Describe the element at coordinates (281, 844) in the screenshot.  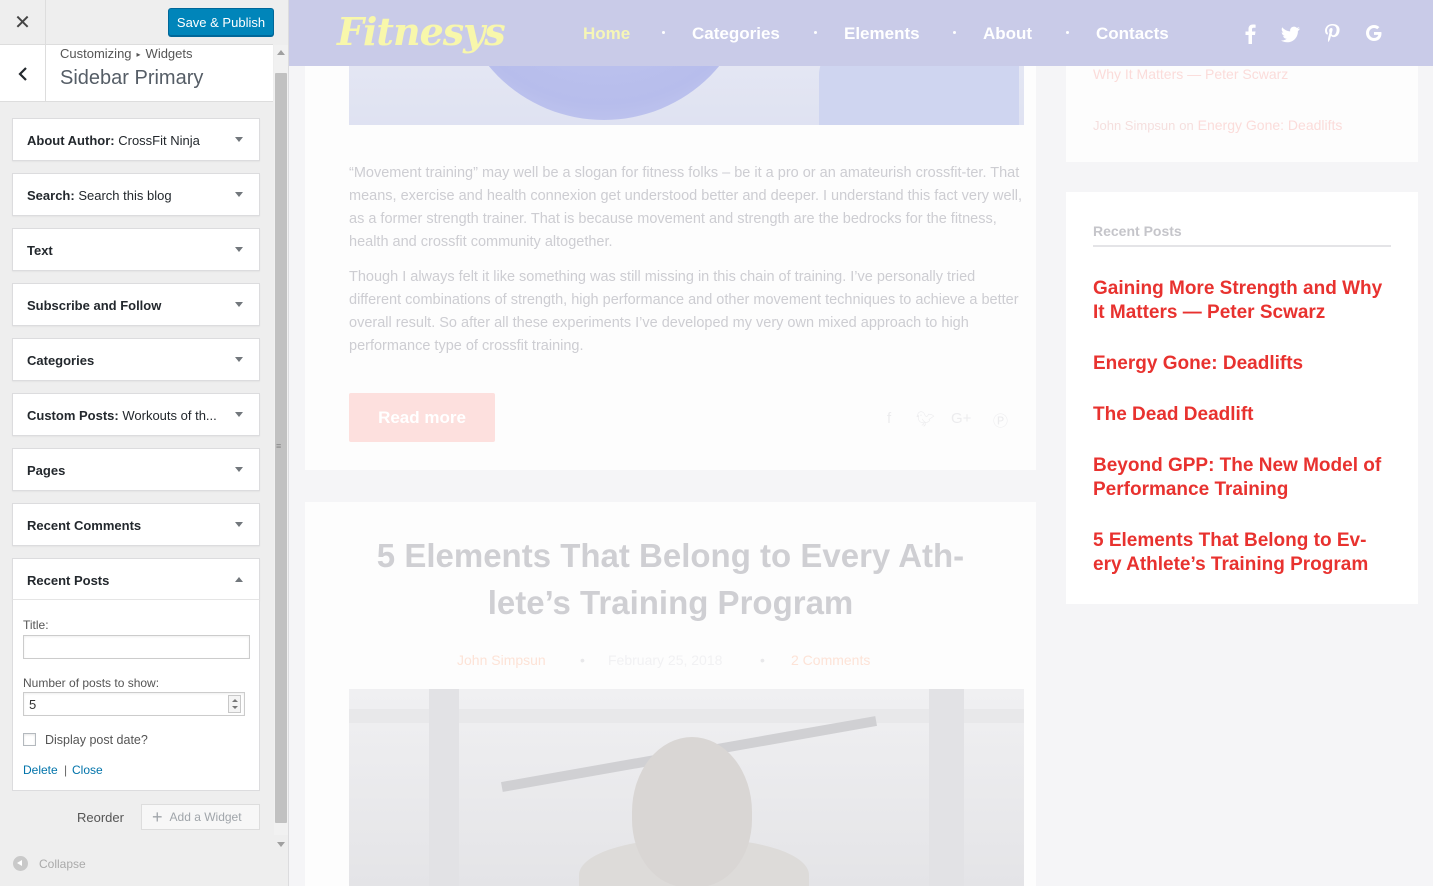
I see `scroll-down-icon` at that location.